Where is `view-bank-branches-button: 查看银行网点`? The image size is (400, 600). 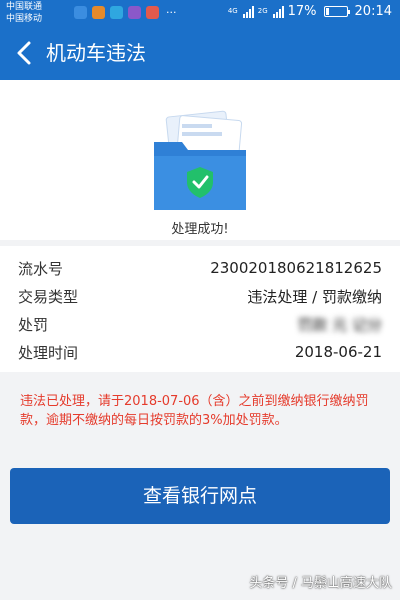
view-bank-branches-button: 查看银行网点 is located at coordinates (200, 496).